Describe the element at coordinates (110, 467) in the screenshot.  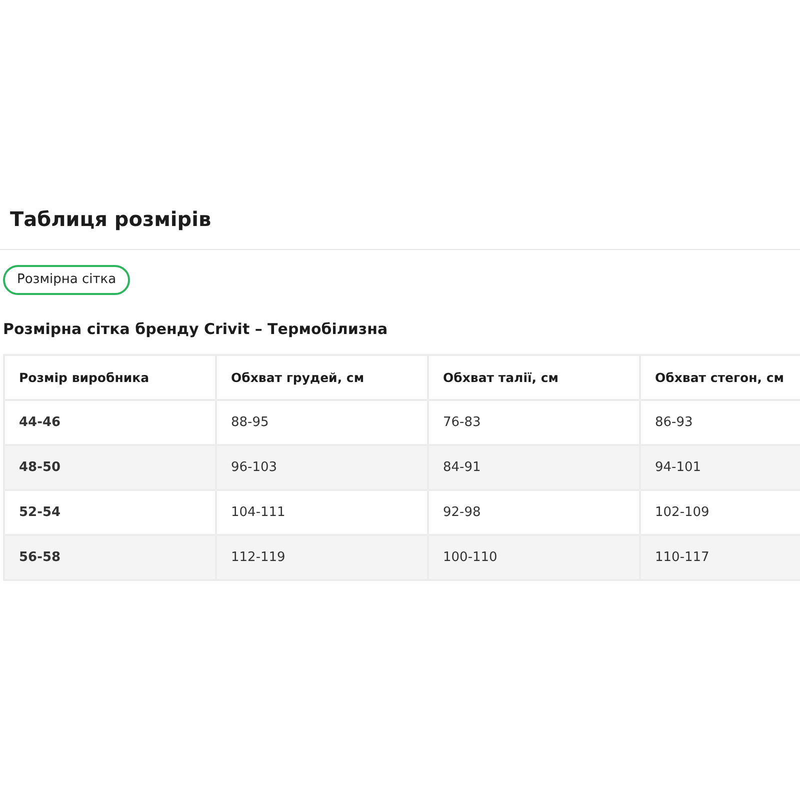
I see `table-cell: 48-50` at that location.